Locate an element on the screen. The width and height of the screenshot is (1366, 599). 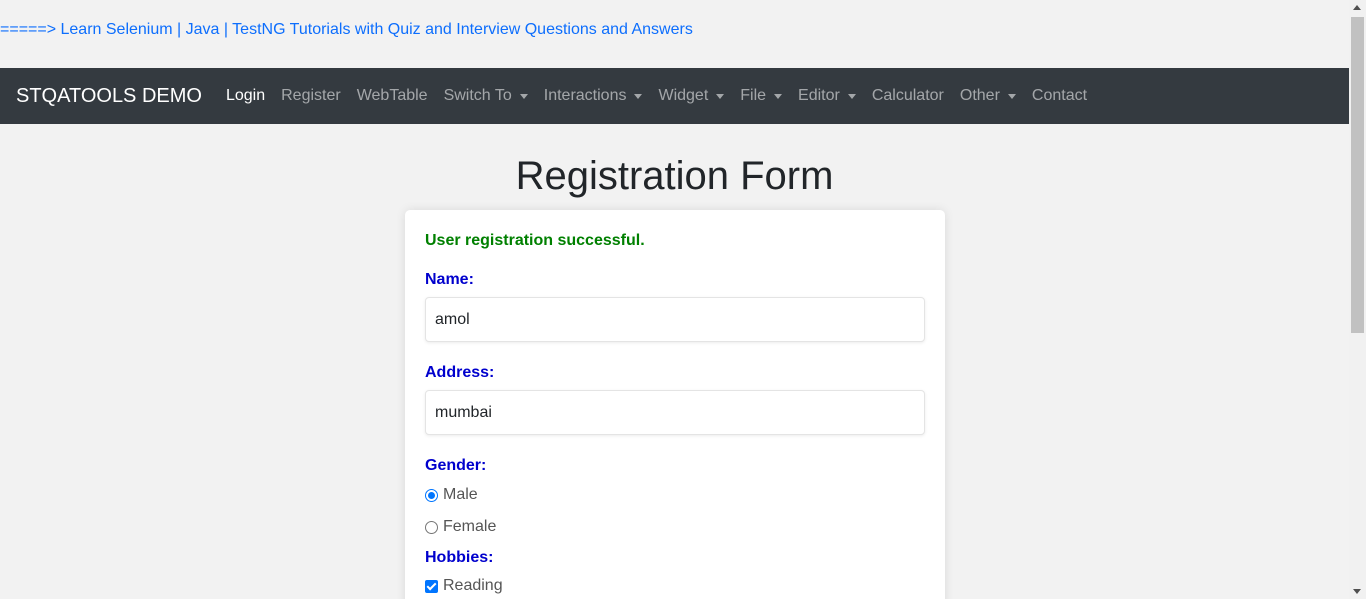
nav-contact-label: Contact is located at coordinates (1059, 95).